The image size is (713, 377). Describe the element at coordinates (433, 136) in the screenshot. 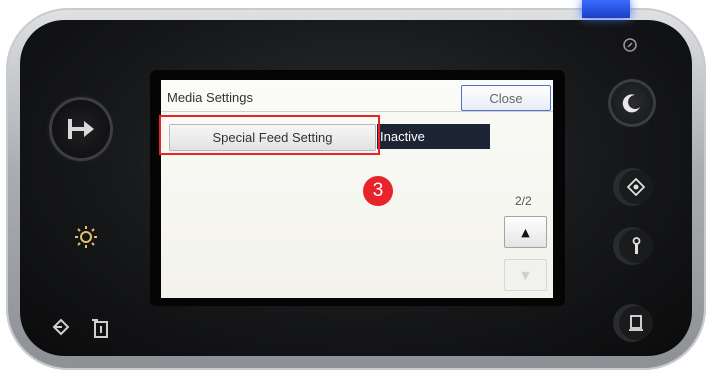

I see `special-feed-setting-value: Inactive` at that location.